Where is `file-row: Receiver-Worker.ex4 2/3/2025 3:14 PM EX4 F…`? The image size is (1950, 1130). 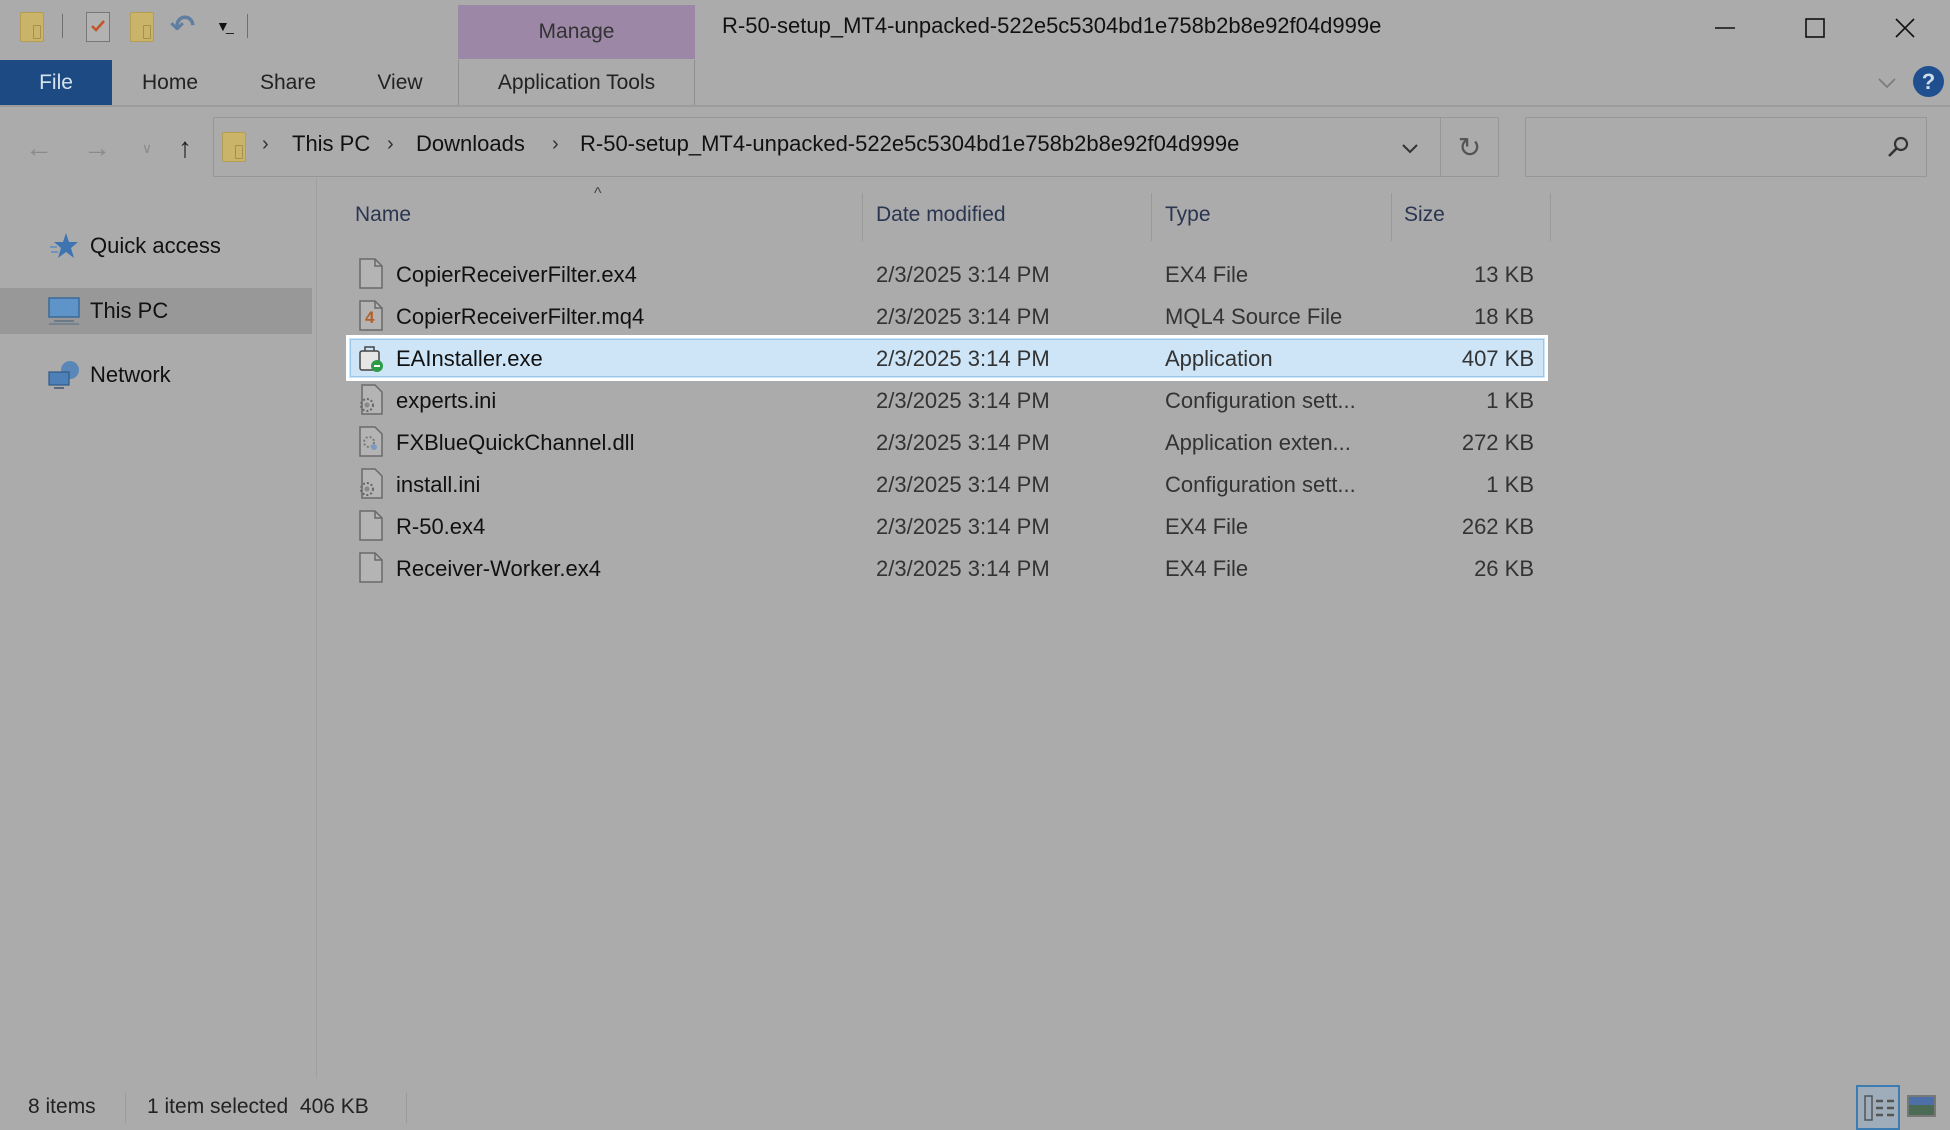 file-row: Receiver-Worker.ex4 2/3/2025 3:14 PM EX4 F… is located at coordinates (947, 568).